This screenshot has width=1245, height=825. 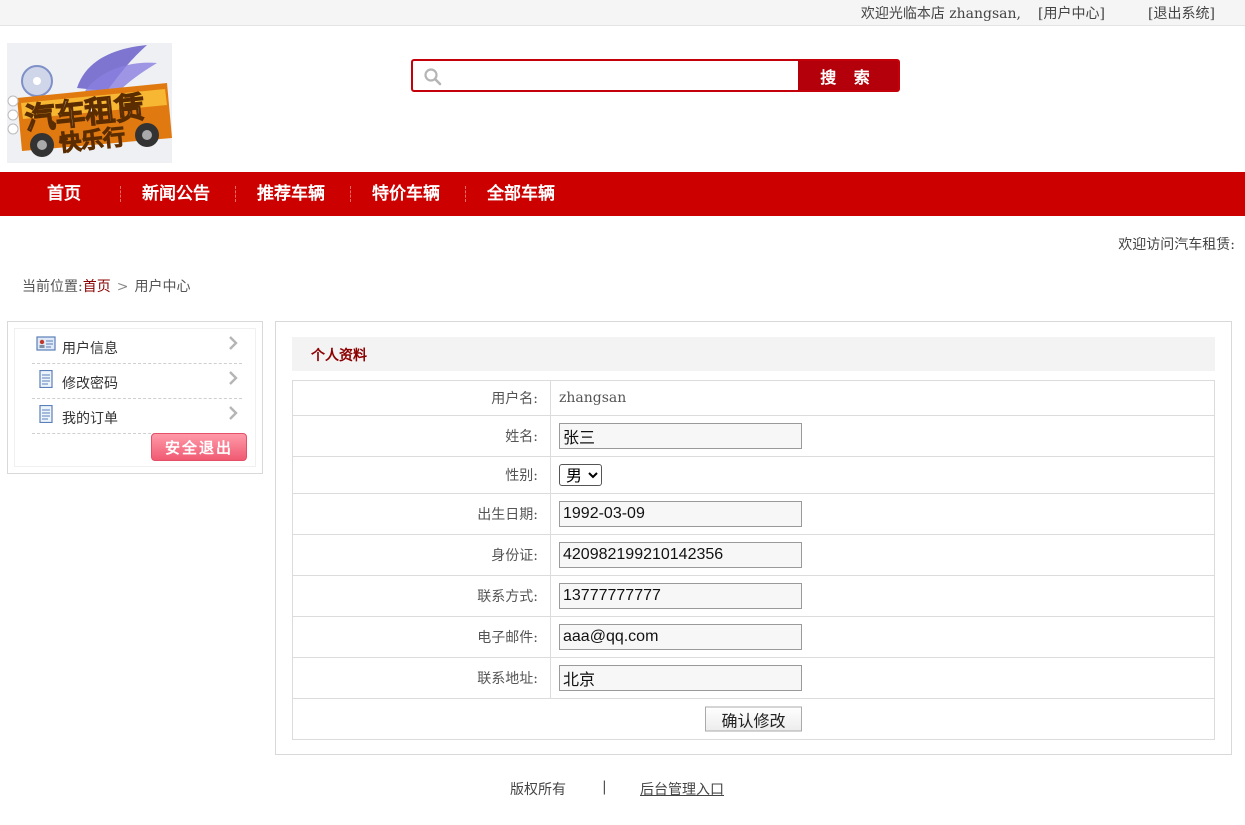 What do you see at coordinates (680, 436) in the screenshot?
I see `name-input` at bounding box center [680, 436].